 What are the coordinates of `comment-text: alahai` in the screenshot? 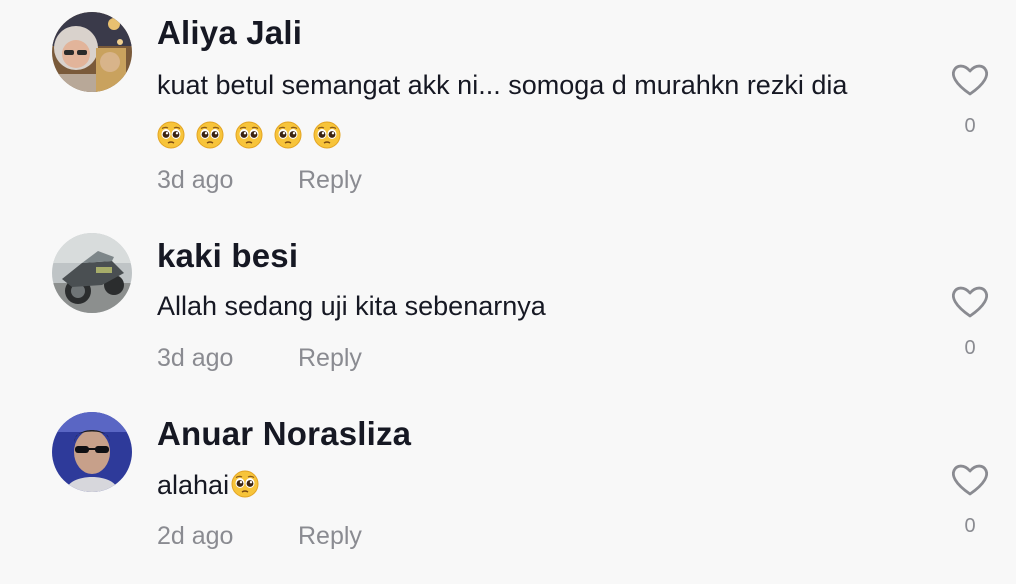 It's located at (542, 485).